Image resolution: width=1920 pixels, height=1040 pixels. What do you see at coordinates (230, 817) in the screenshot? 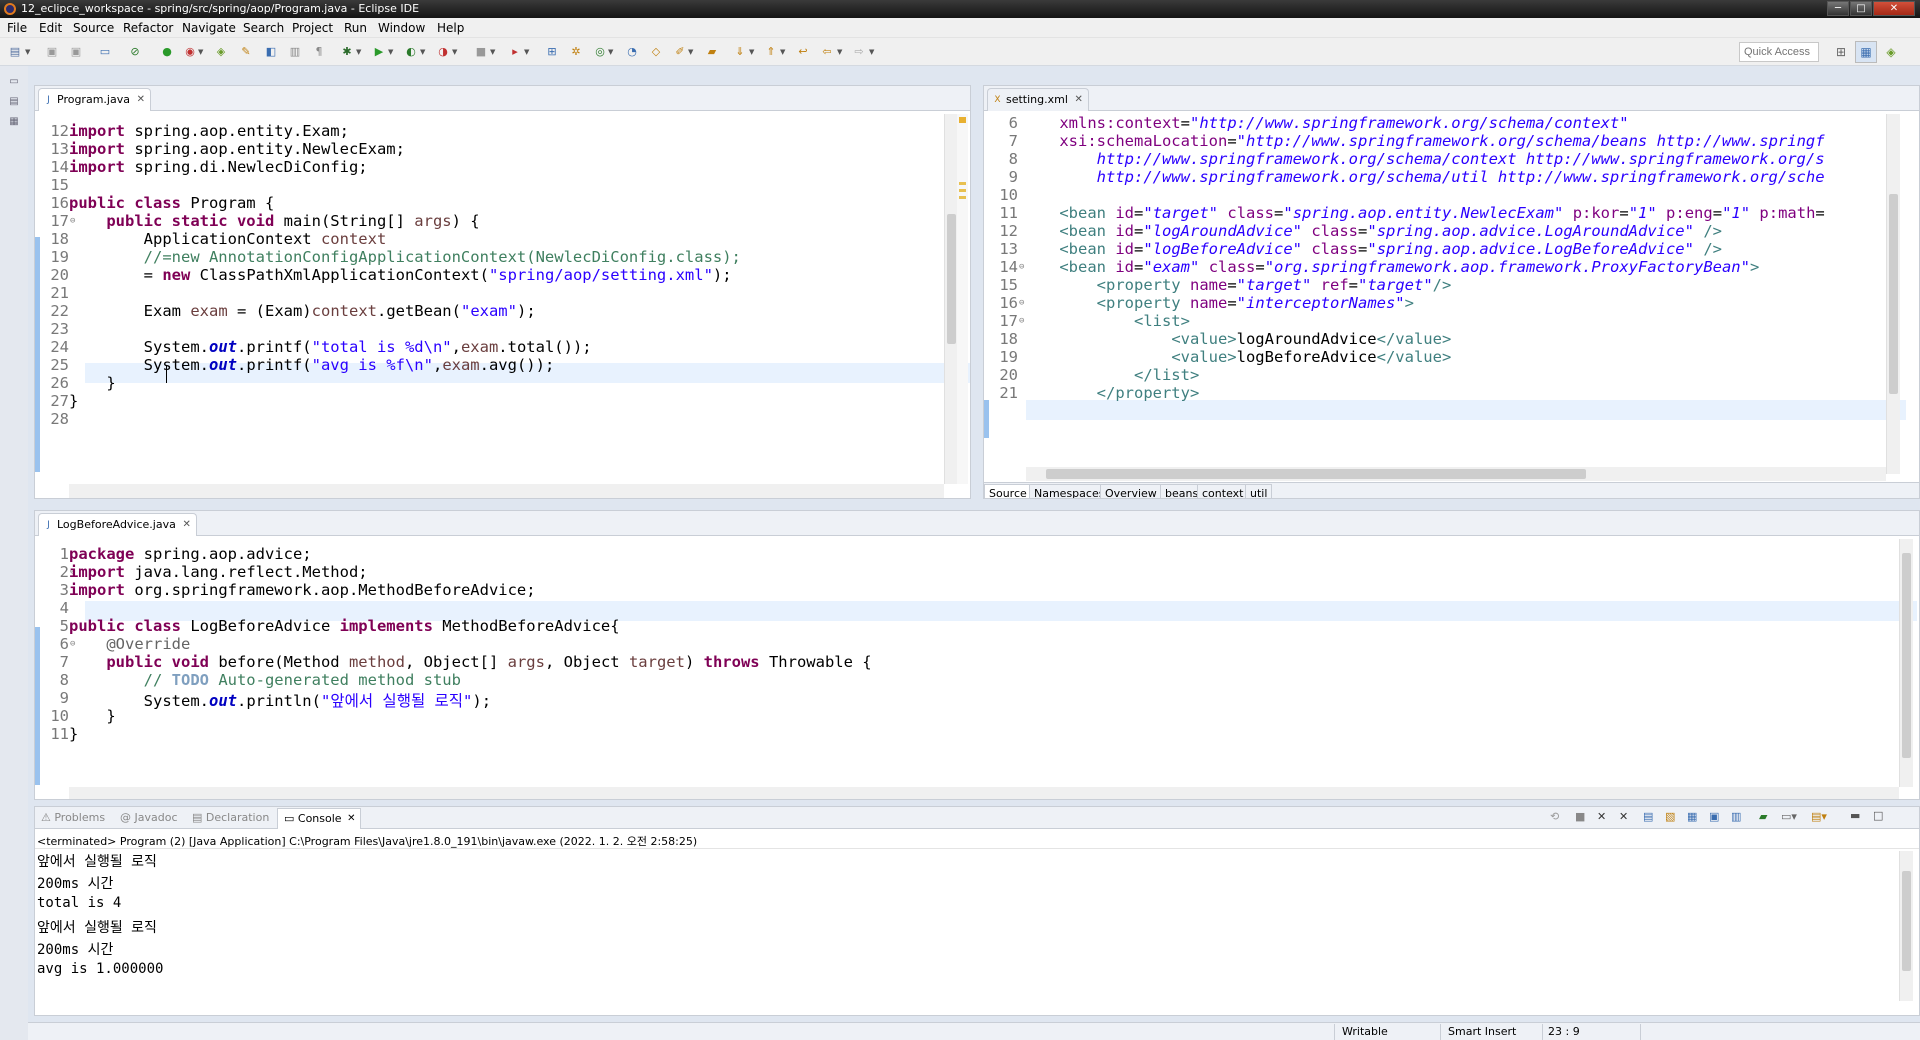
I see `tab-declaration: ▤ Declaration` at bounding box center [230, 817].